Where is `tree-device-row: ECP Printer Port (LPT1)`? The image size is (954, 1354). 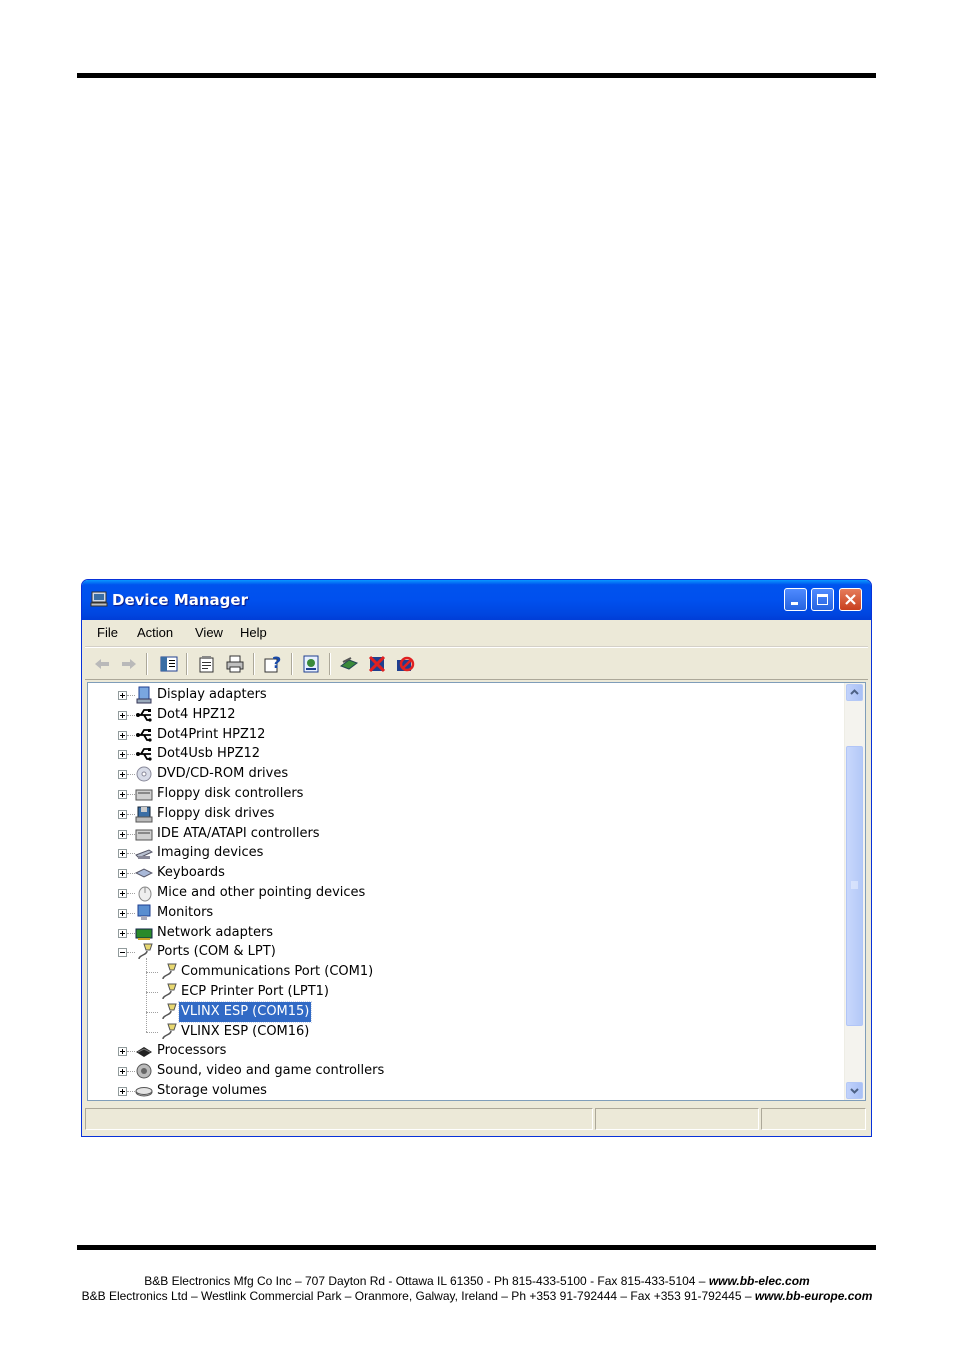 tree-device-row: ECP Printer Port (LPT1) is located at coordinates (463, 992).